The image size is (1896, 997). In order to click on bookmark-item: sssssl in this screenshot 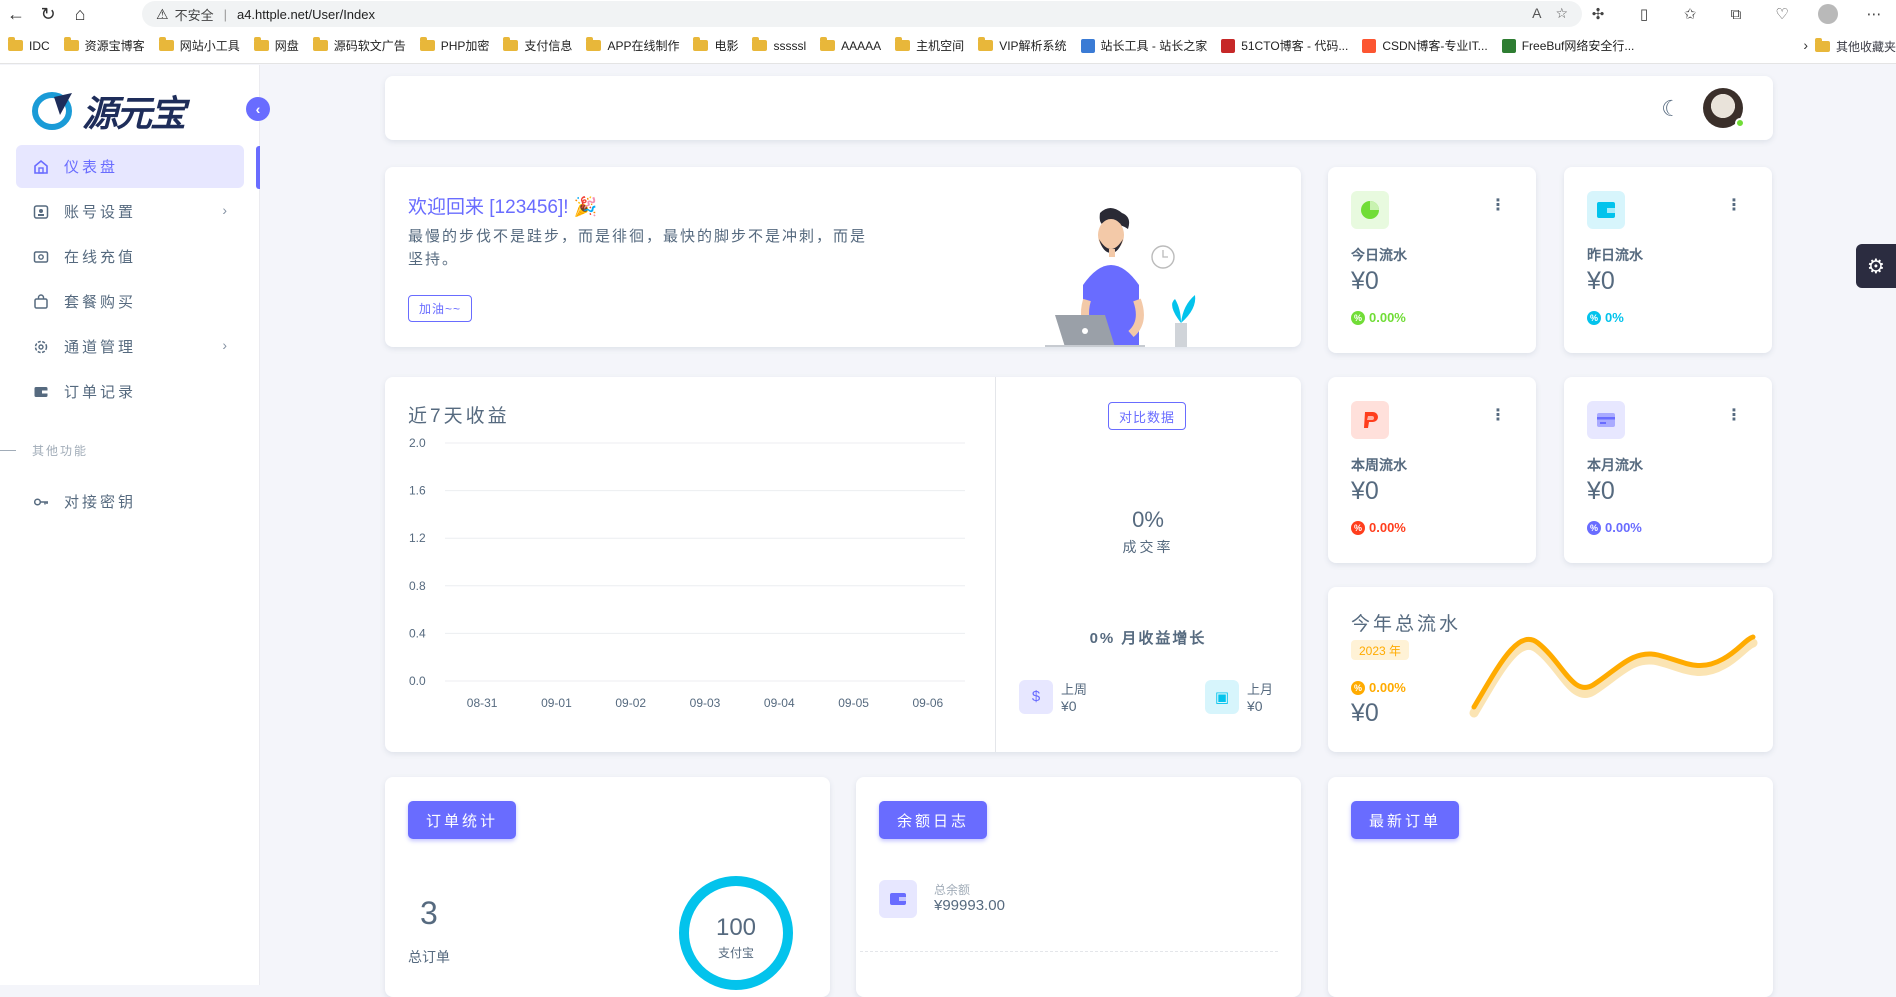, I will do `click(779, 45)`.